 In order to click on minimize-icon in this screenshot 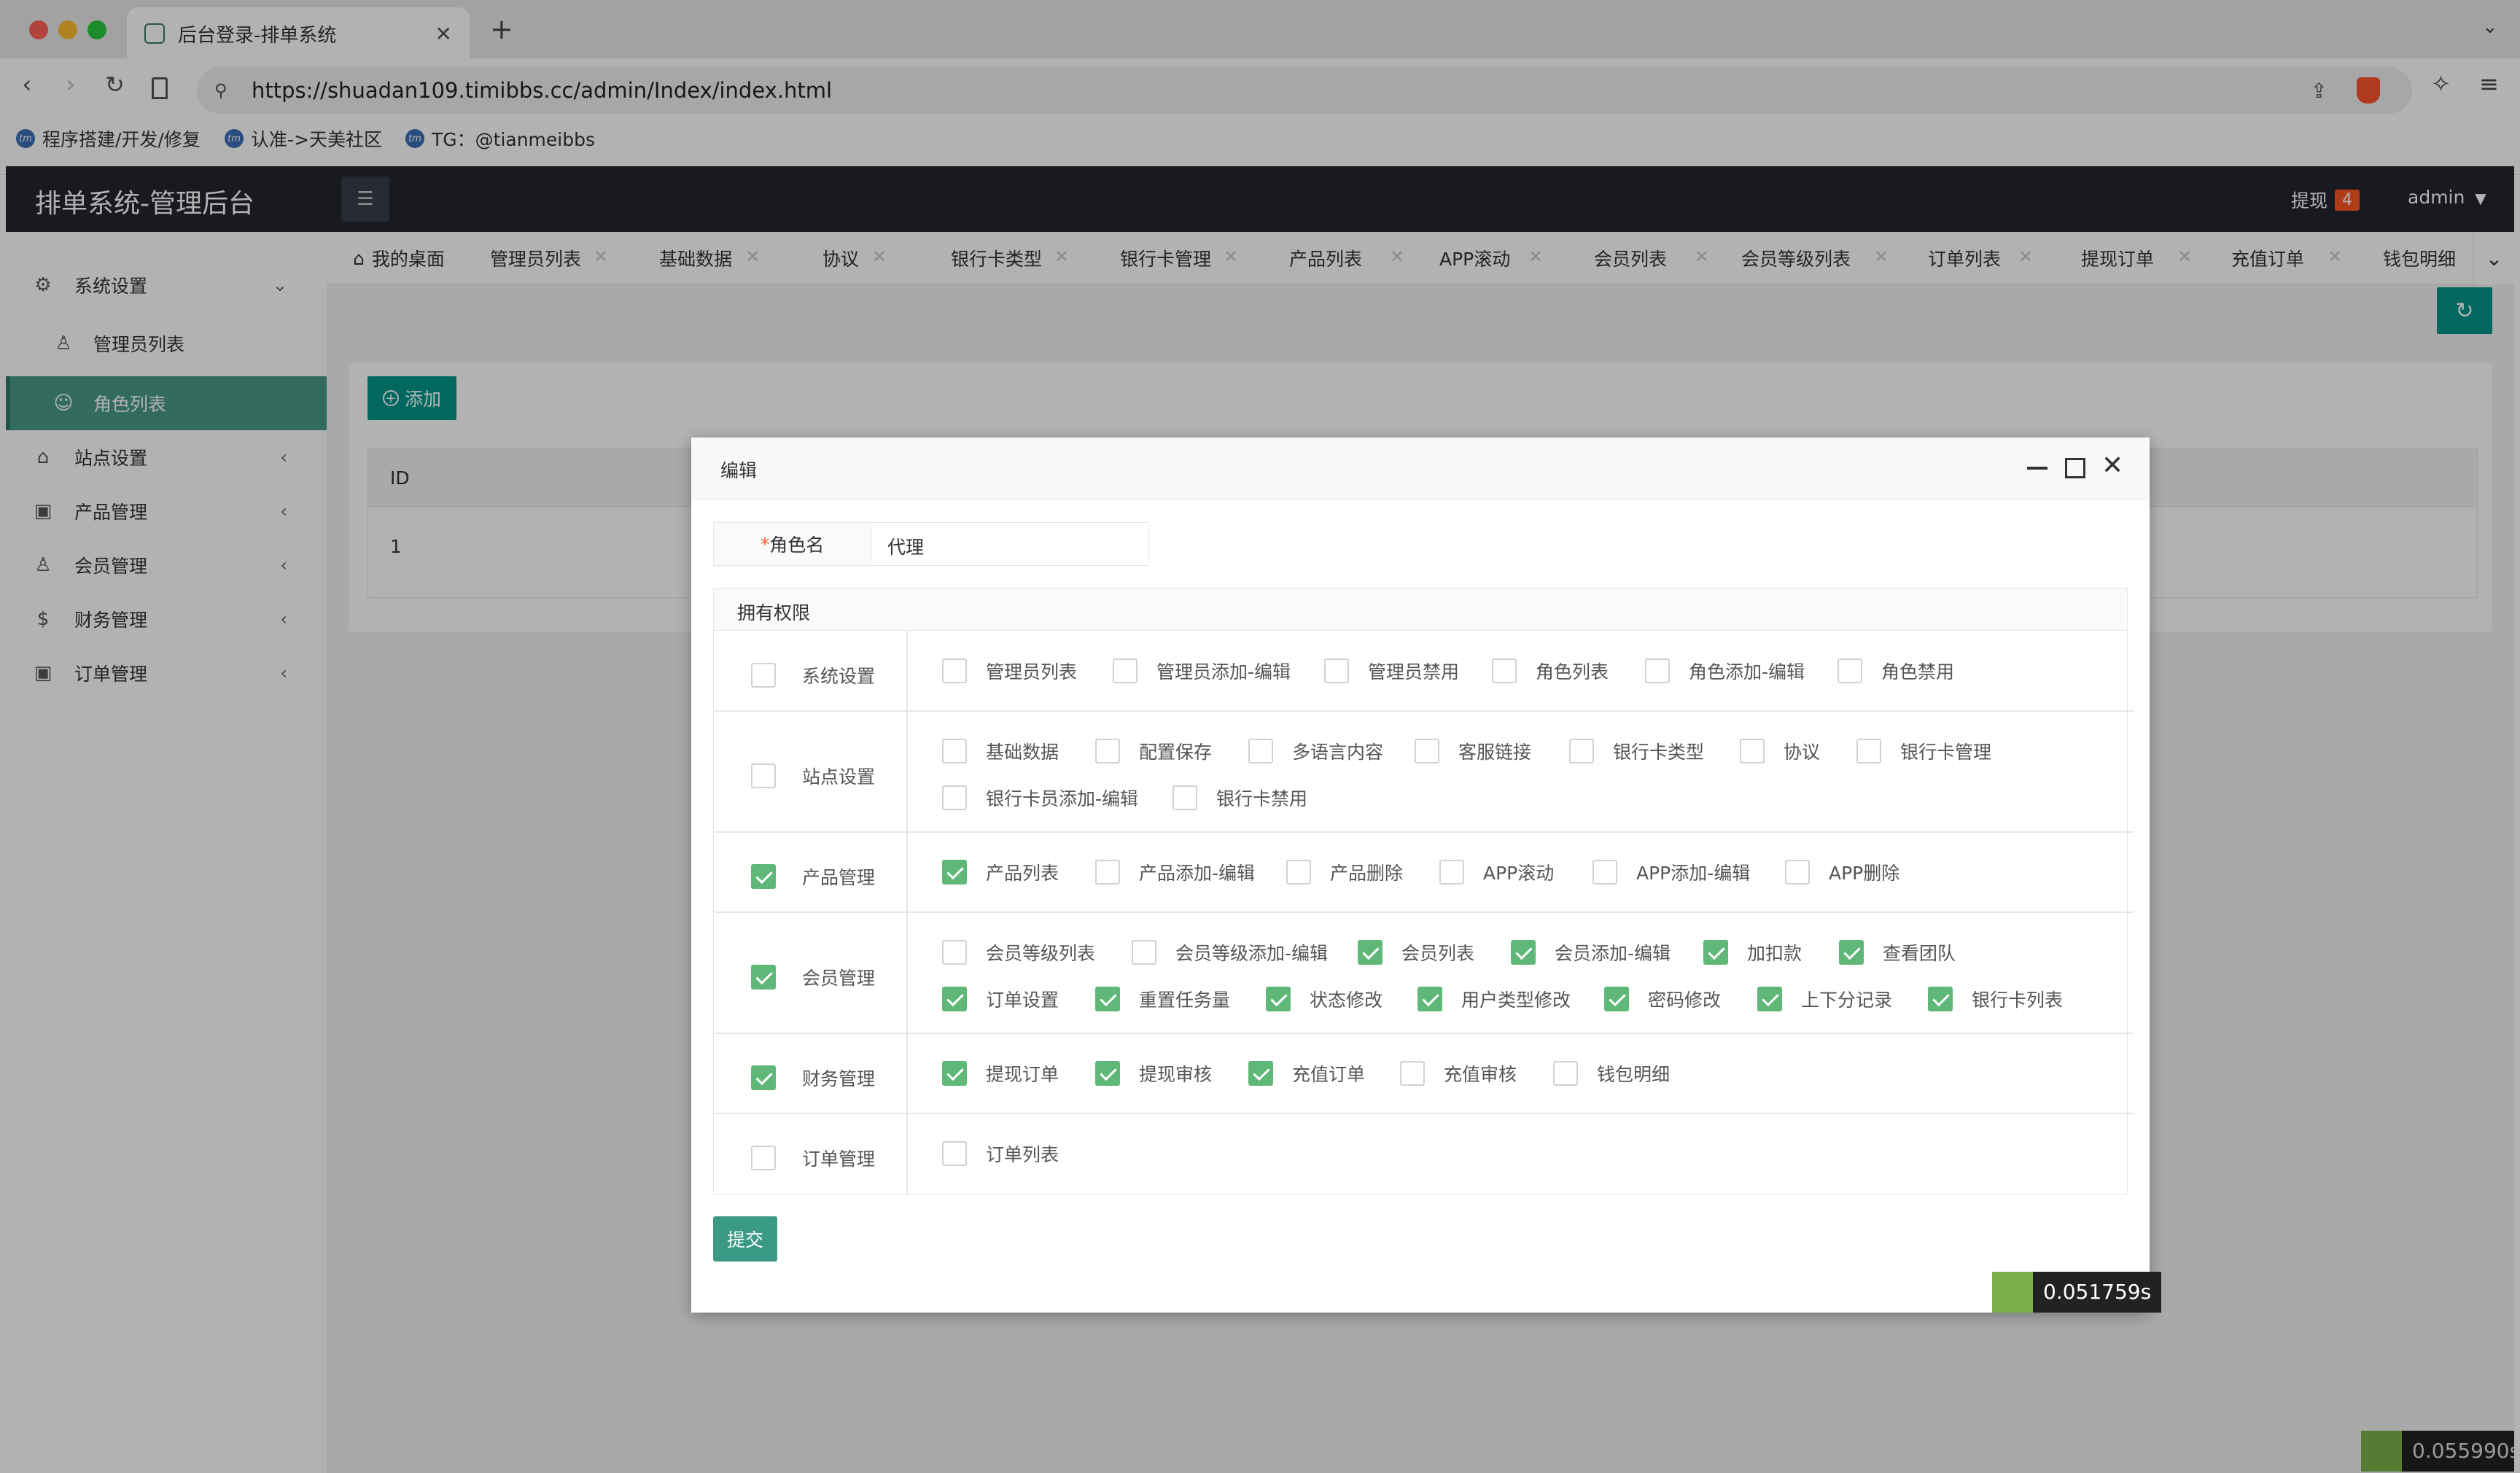, I will do `click(2037, 468)`.